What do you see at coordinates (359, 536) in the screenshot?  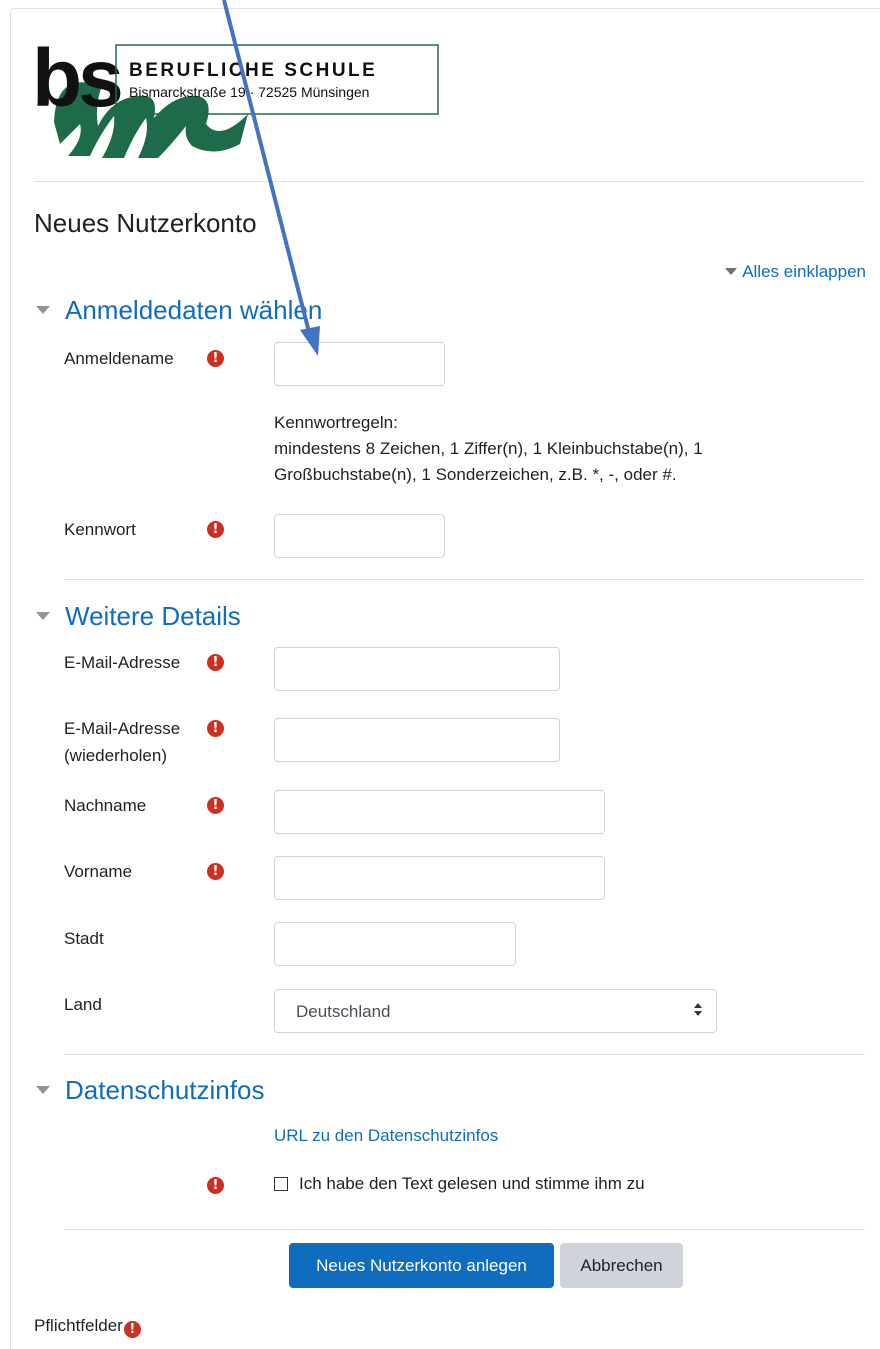 I see `password-input` at bounding box center [359, 536].